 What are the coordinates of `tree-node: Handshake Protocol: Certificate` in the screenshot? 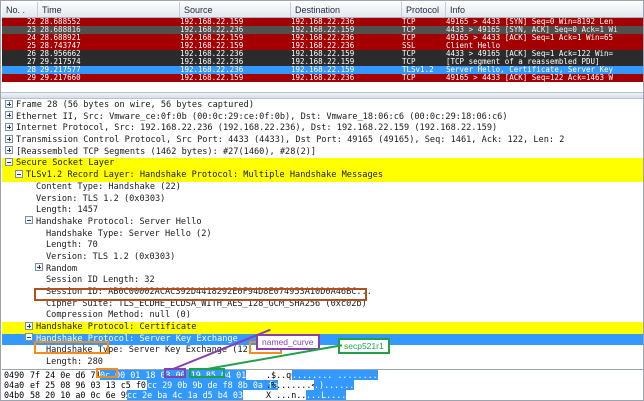 It's located at (322, 327).